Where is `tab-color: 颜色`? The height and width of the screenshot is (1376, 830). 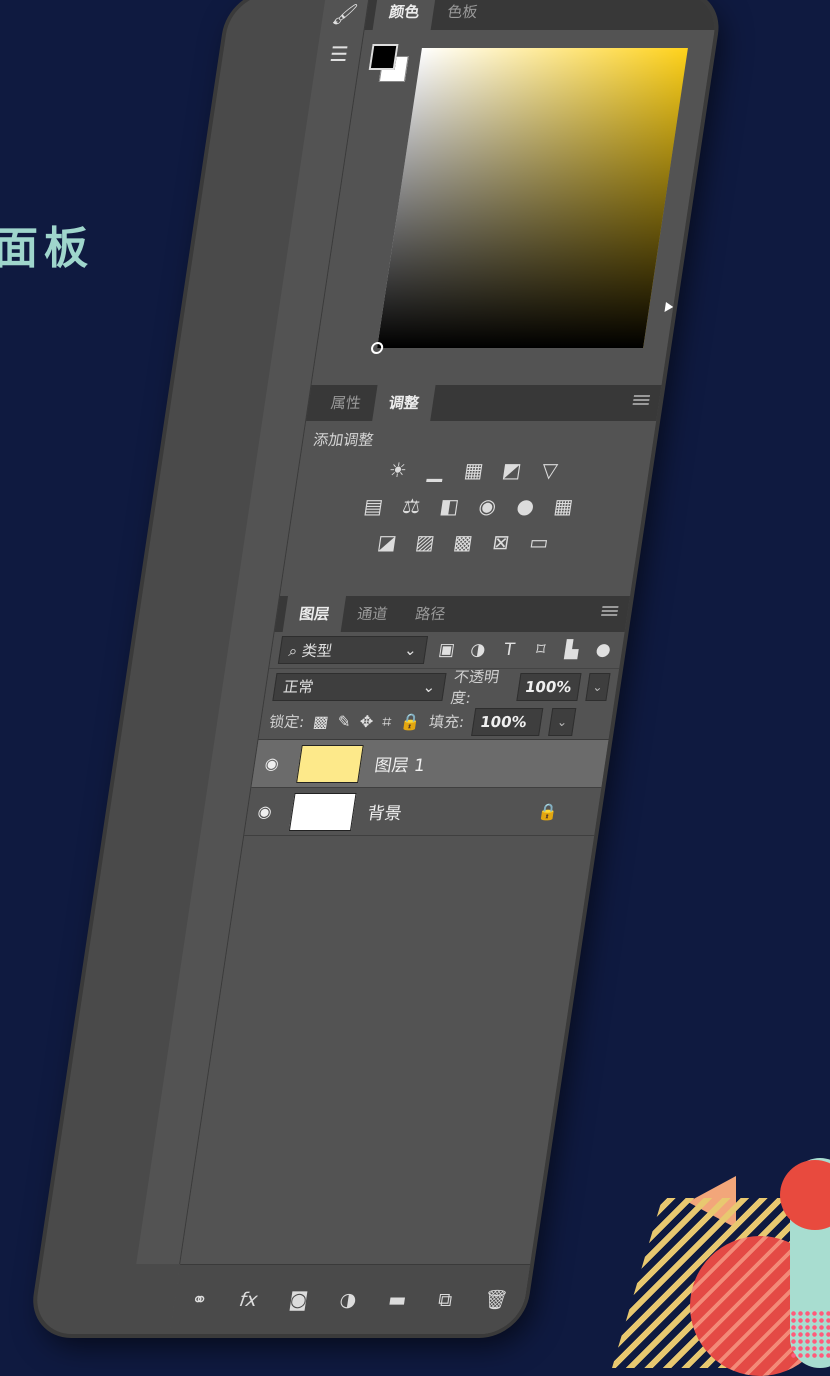 tab-color: 颜色 is located at coordinates (404, 15).